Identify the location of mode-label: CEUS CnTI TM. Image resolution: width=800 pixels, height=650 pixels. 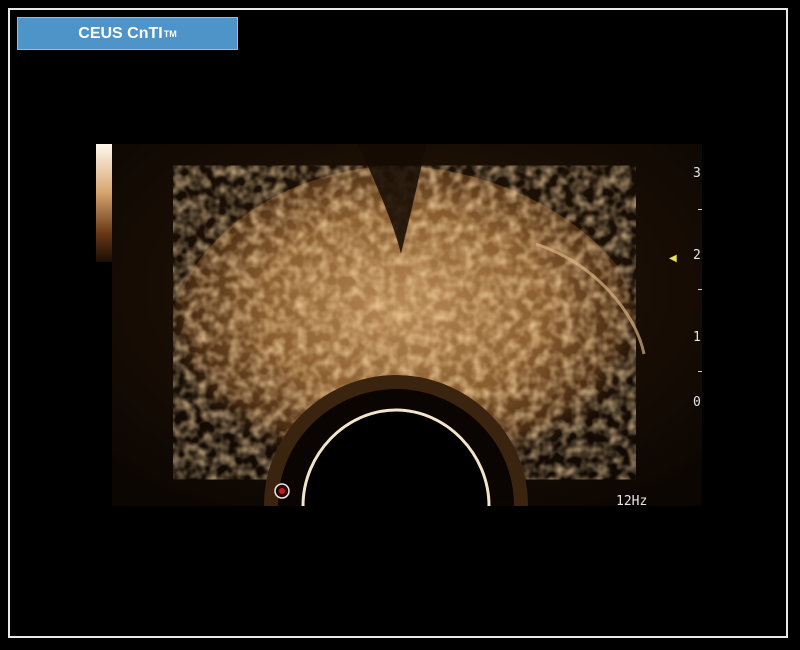
(127, 33).